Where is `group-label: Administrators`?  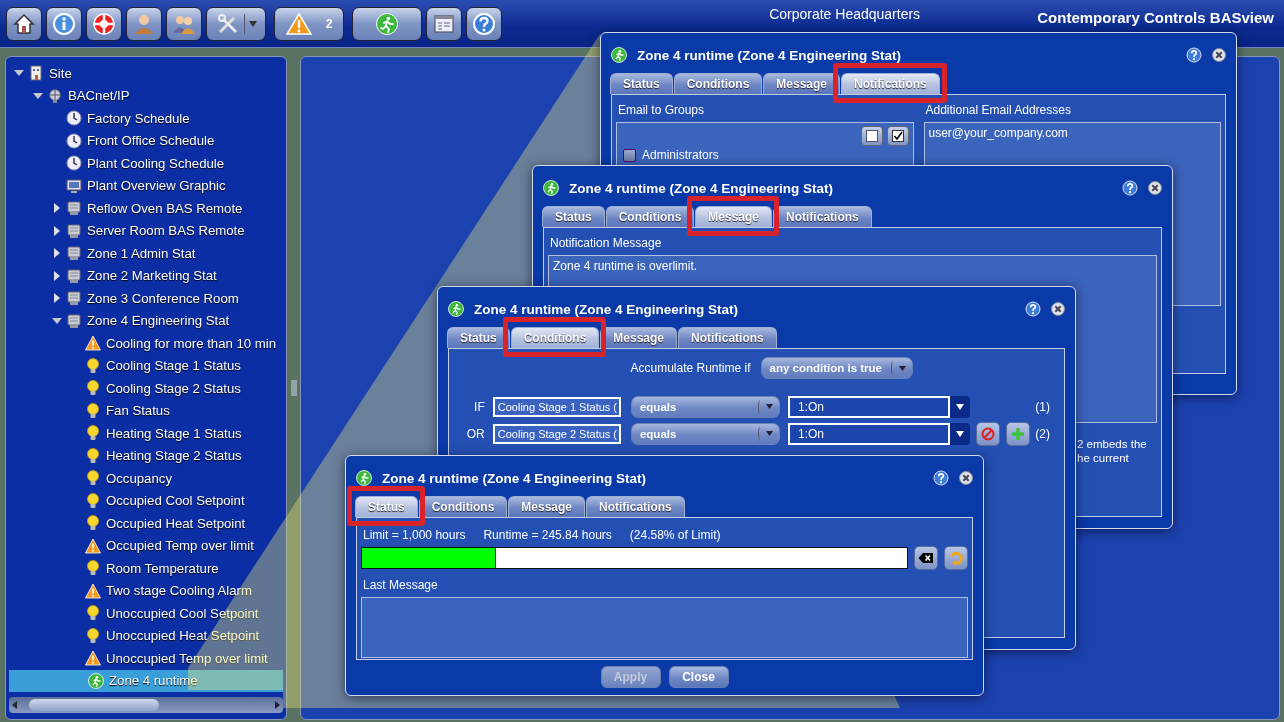
group-label: Administrators is located at coordinates (680, 155).